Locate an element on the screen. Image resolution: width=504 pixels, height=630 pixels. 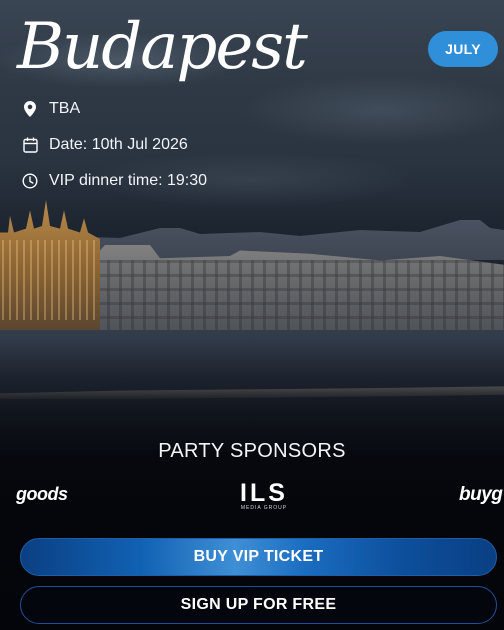
parliament-lights is located at coordinates (50, 280).